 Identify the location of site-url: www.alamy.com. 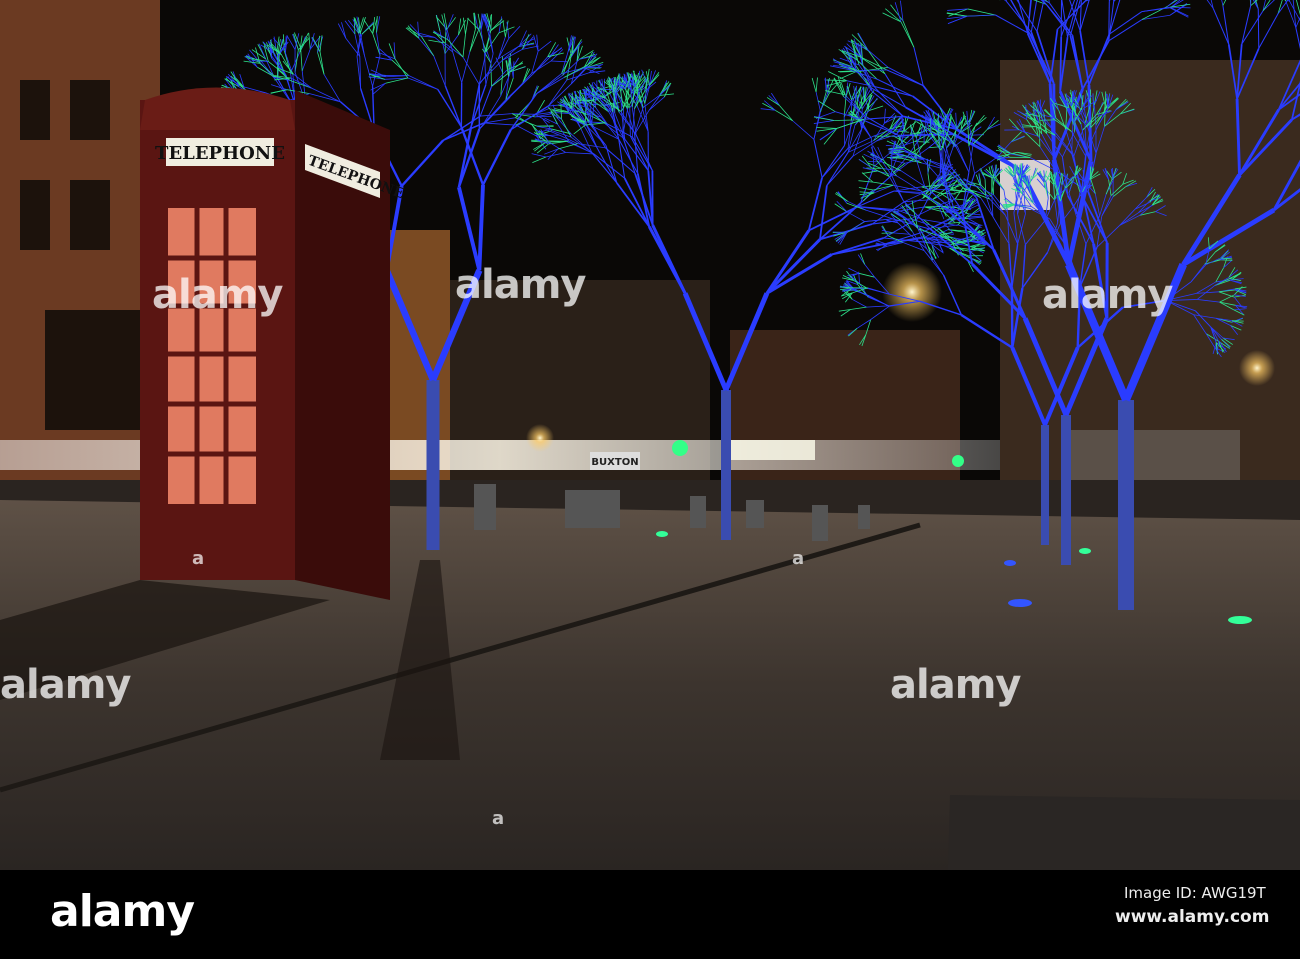
(1192, 917).